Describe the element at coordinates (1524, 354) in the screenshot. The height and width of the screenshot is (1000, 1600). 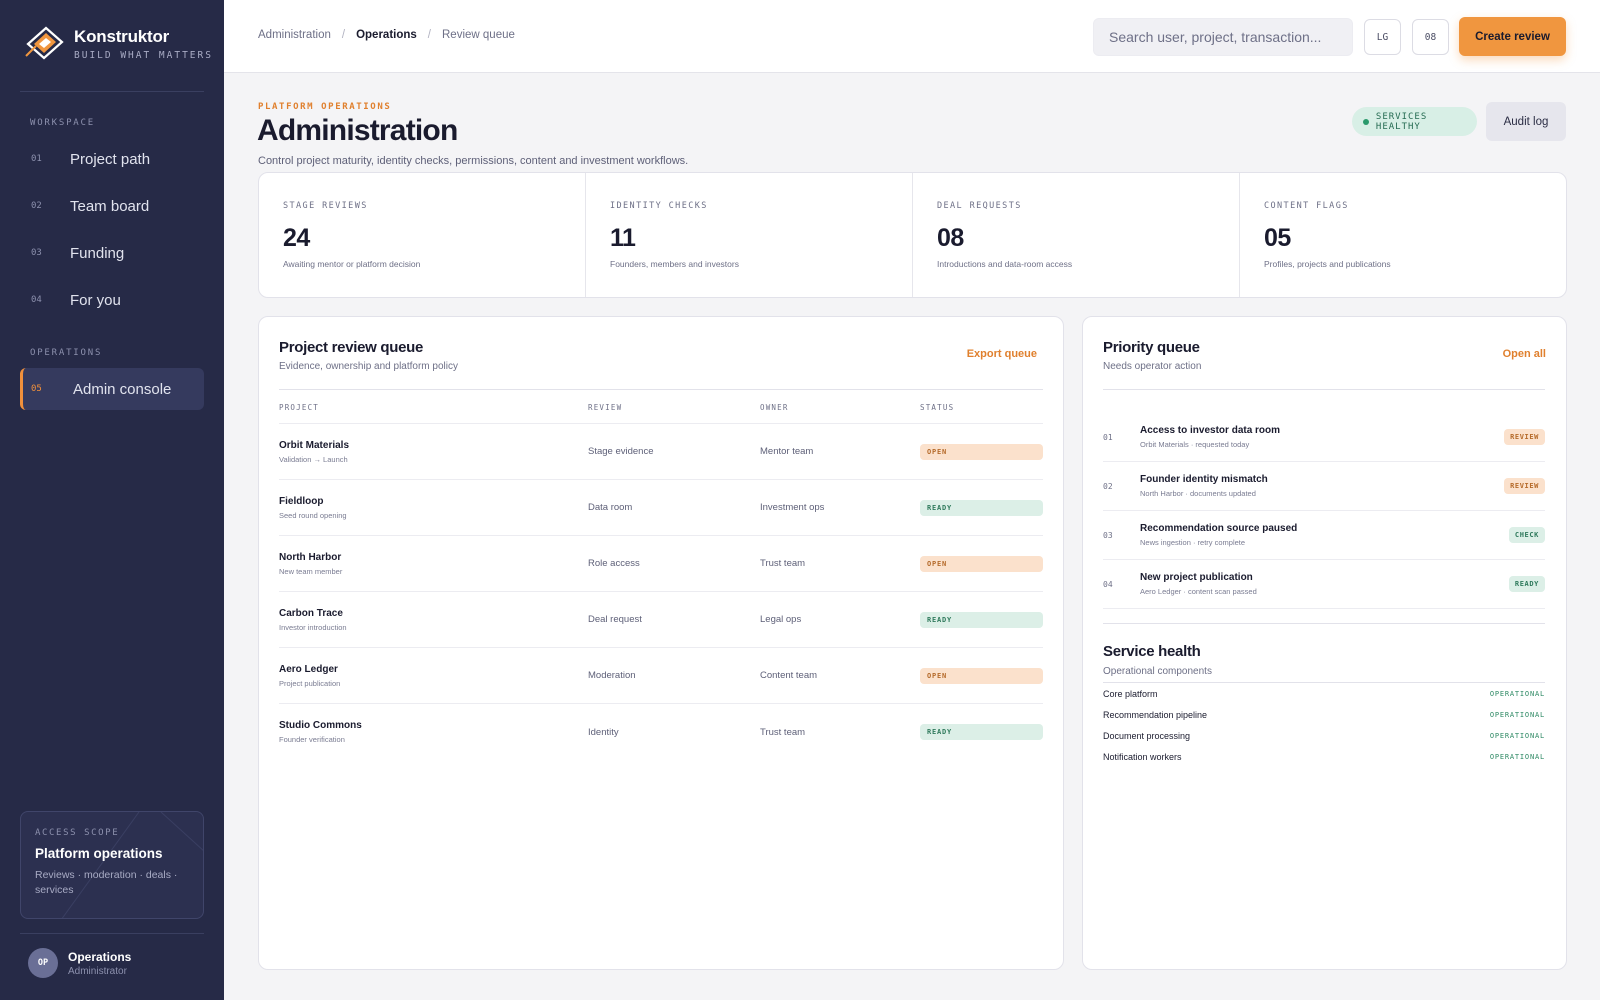
I see `open-all-link: Open all` at that location.